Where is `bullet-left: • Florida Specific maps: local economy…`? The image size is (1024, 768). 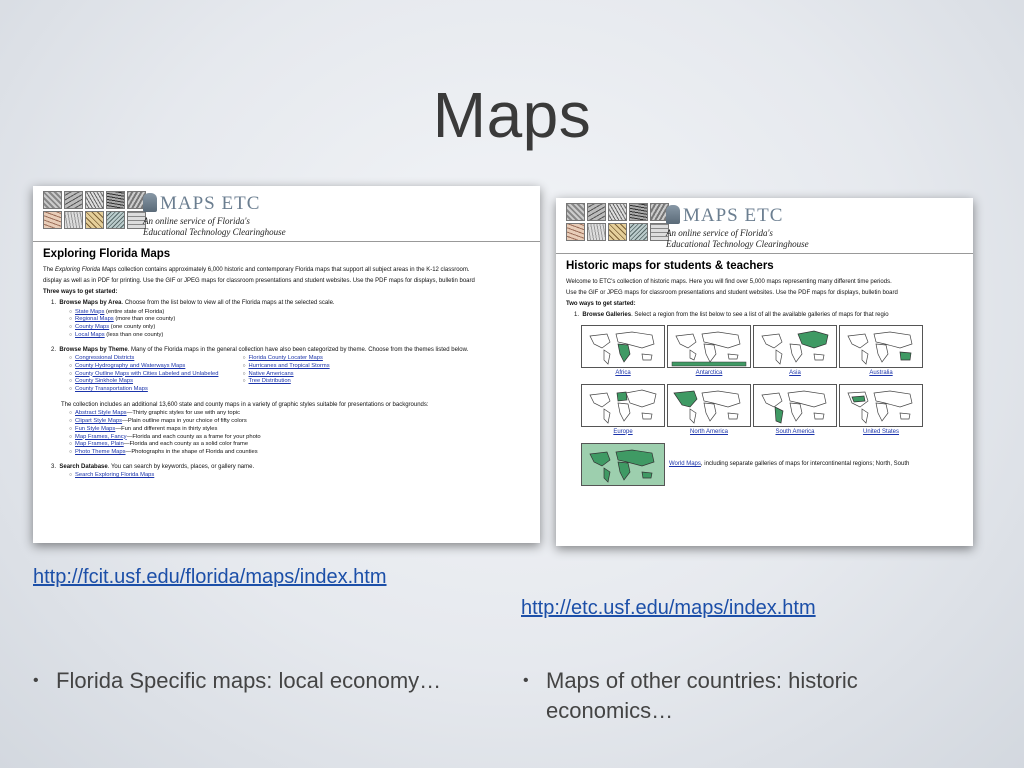 bullet-left: • Florida Specific maps: local economy… is located at coordinates (244, 681).